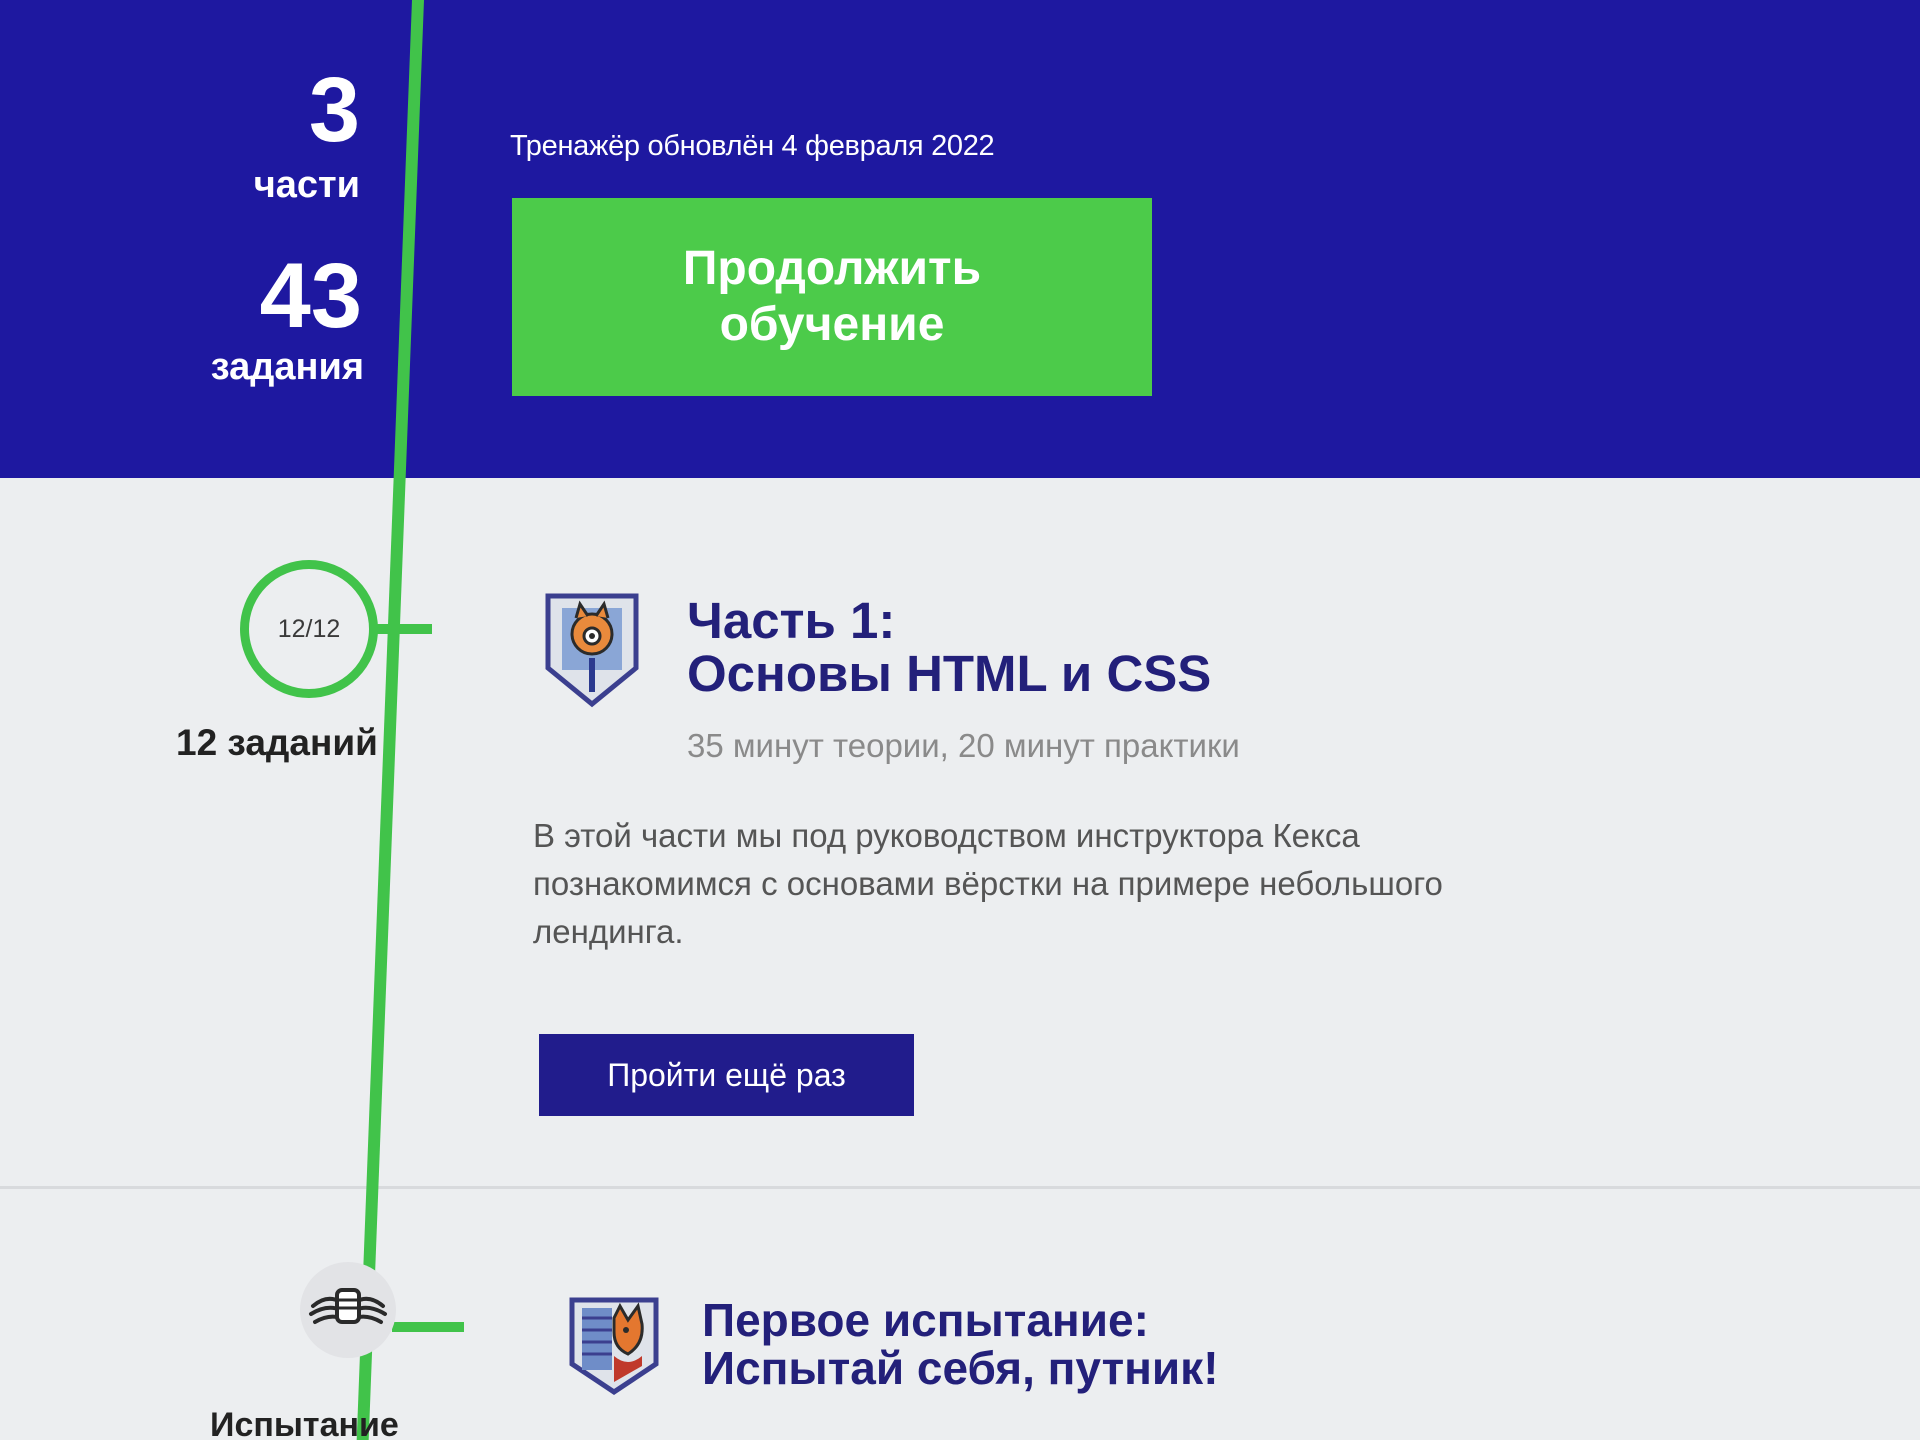 Image resolution: width=1920 pixels, height=1440 pixels. I want to click on cat-inspector-badge-icon, so click(592, 650).